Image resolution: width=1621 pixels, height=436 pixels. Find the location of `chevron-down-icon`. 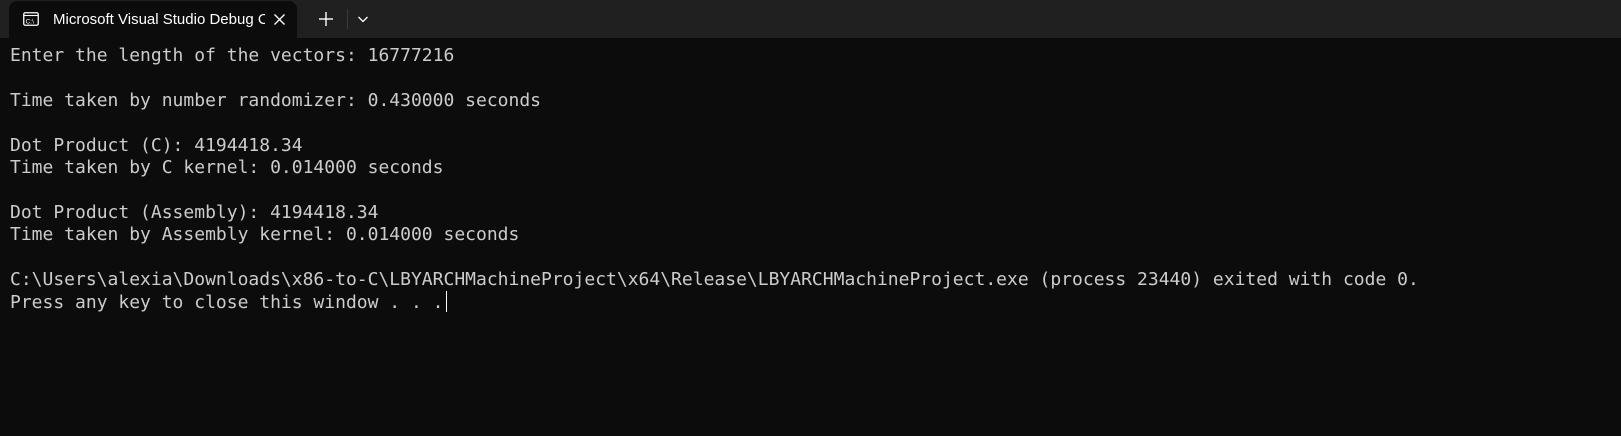

chevron-down-icon is located at coordinates (363, 19).